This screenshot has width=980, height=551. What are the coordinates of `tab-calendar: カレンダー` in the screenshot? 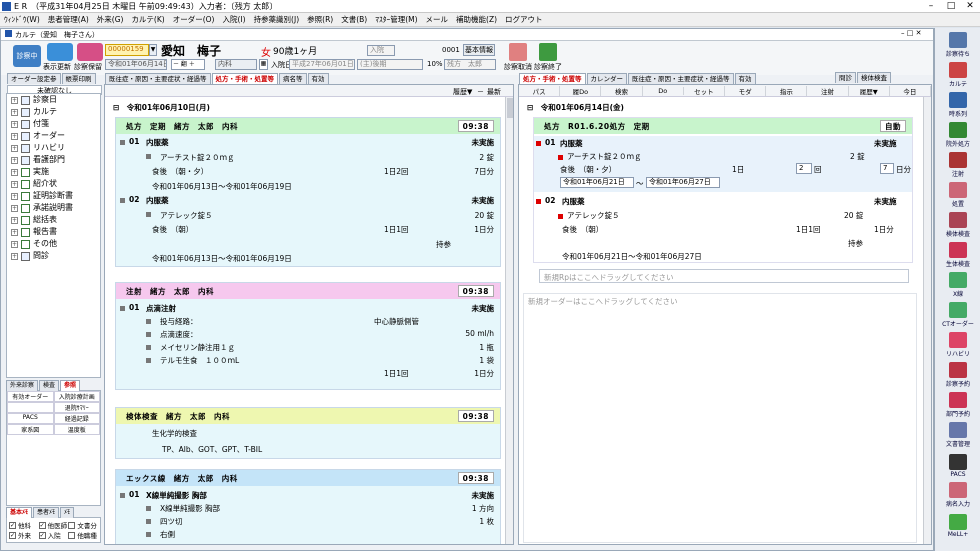 It's located at (606, 78).